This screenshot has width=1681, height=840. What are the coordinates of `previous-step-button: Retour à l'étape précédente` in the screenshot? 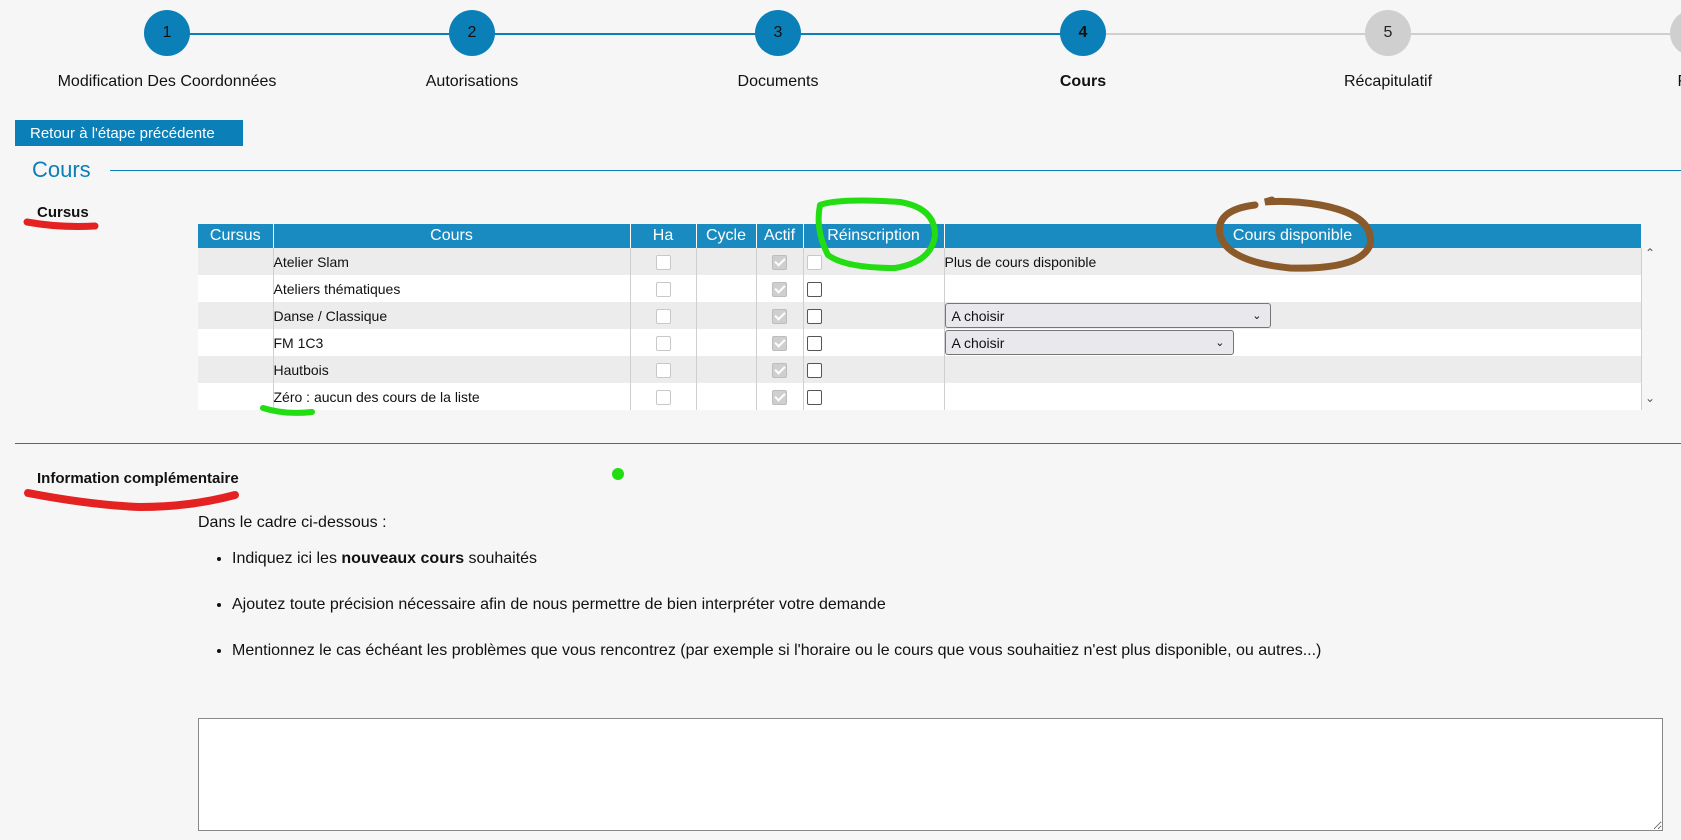 It's located at (129, 133).